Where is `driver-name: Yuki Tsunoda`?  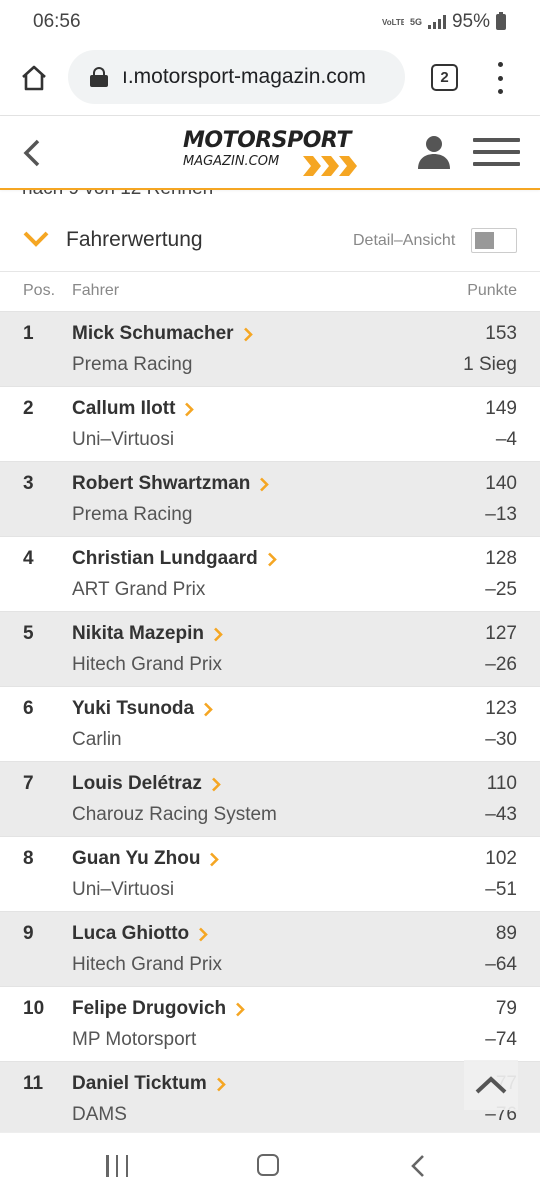
driver-name: Yuki Tsunoda is located at coordinates (133, 708).